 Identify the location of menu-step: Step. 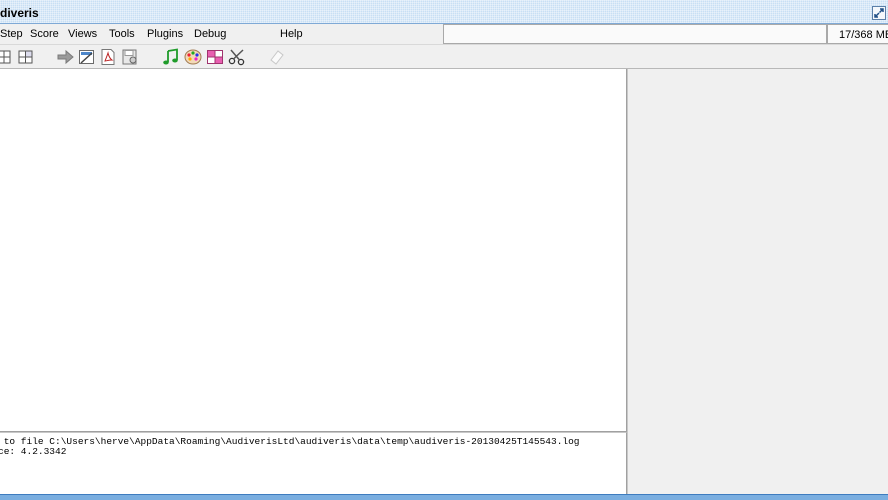
(11, 34).